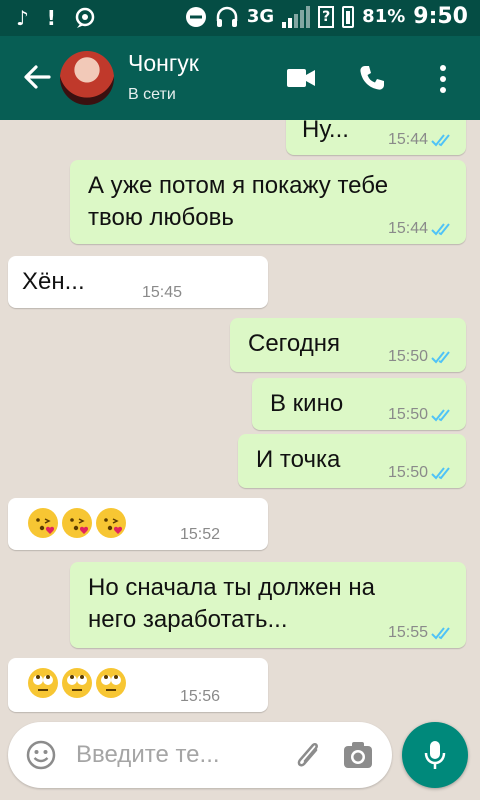 The image size is (480, 800). What do you see at coordinates (309, 755) in the screenshot?
I see `attach-icon` at bounding box center [309, 755].